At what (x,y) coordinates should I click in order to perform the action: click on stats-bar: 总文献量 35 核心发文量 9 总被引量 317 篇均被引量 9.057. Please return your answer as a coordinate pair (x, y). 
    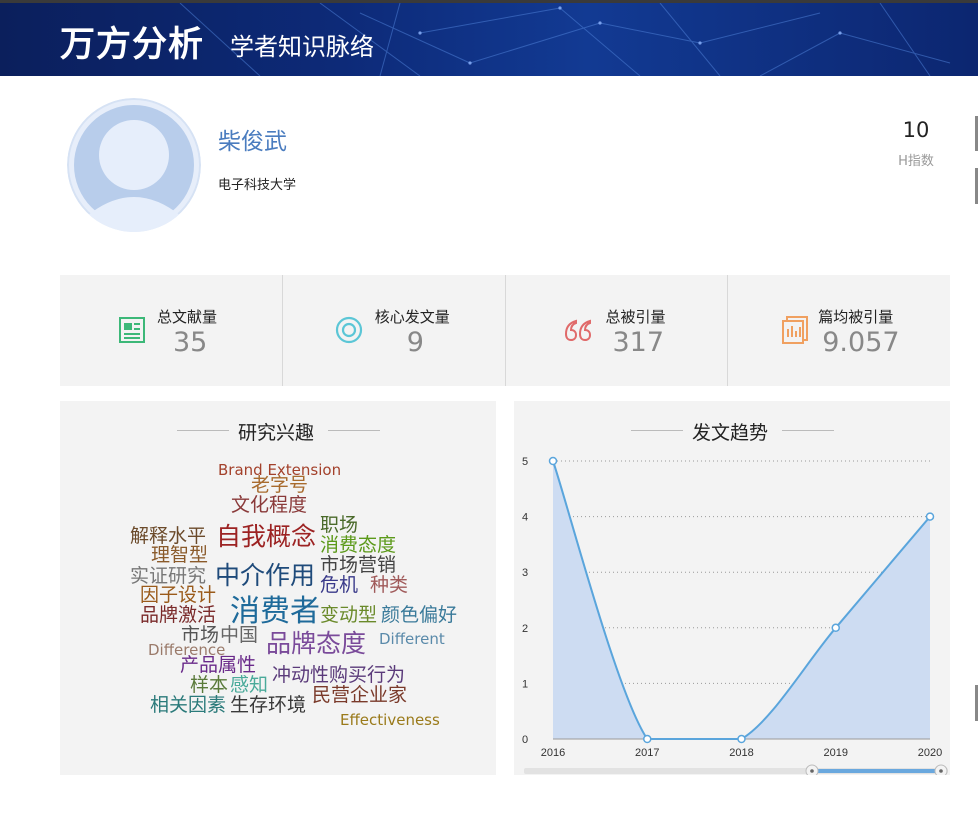
    Looking at the image, I should click on (505, 330).